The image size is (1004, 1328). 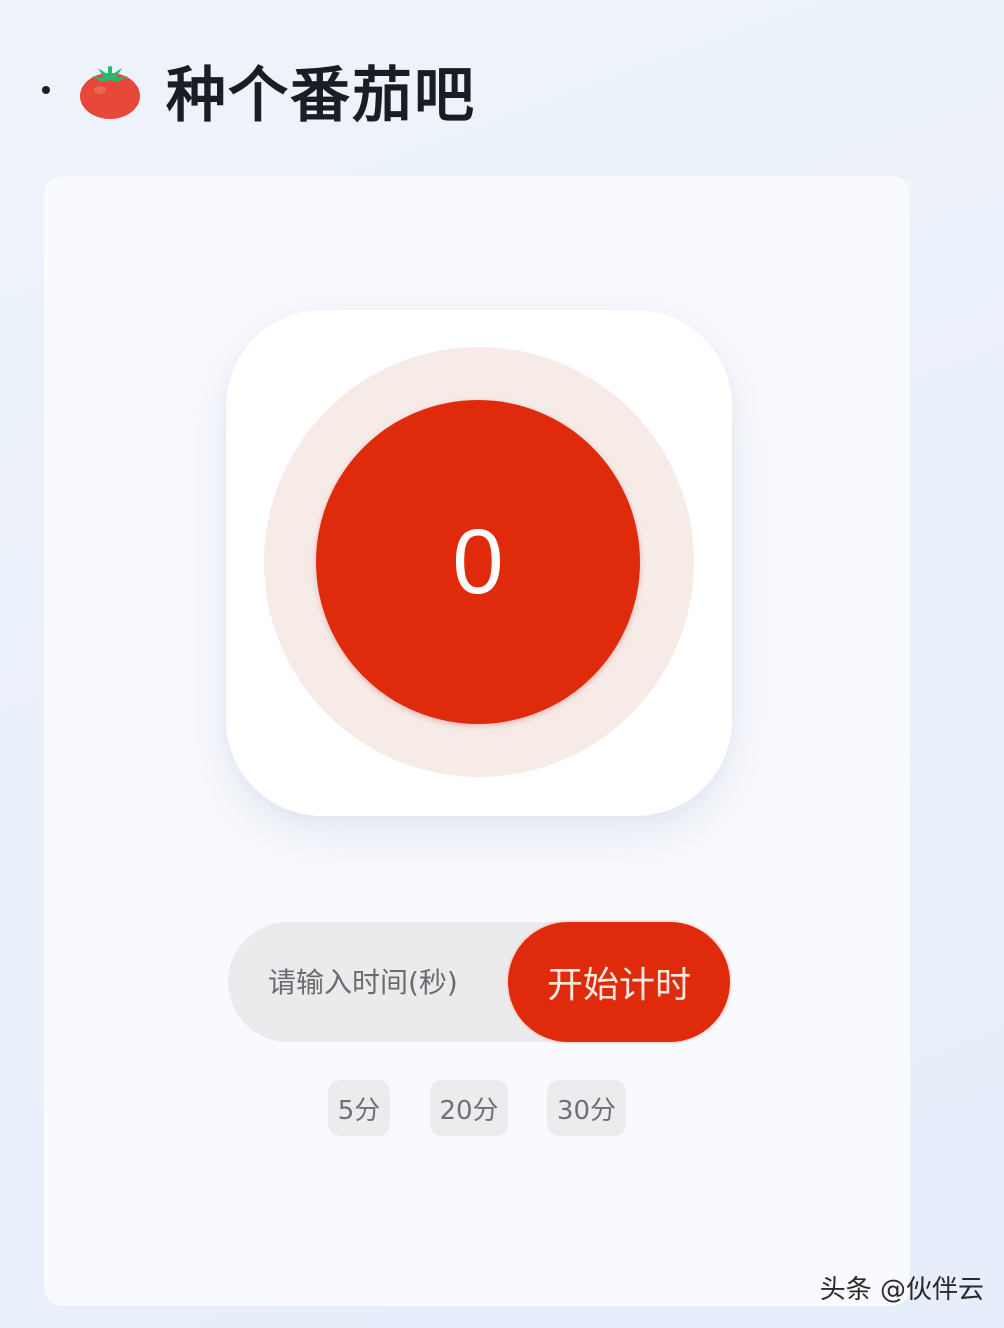 I want to click on preset-20-min-button: 20分, so click(x=469, y=1108).